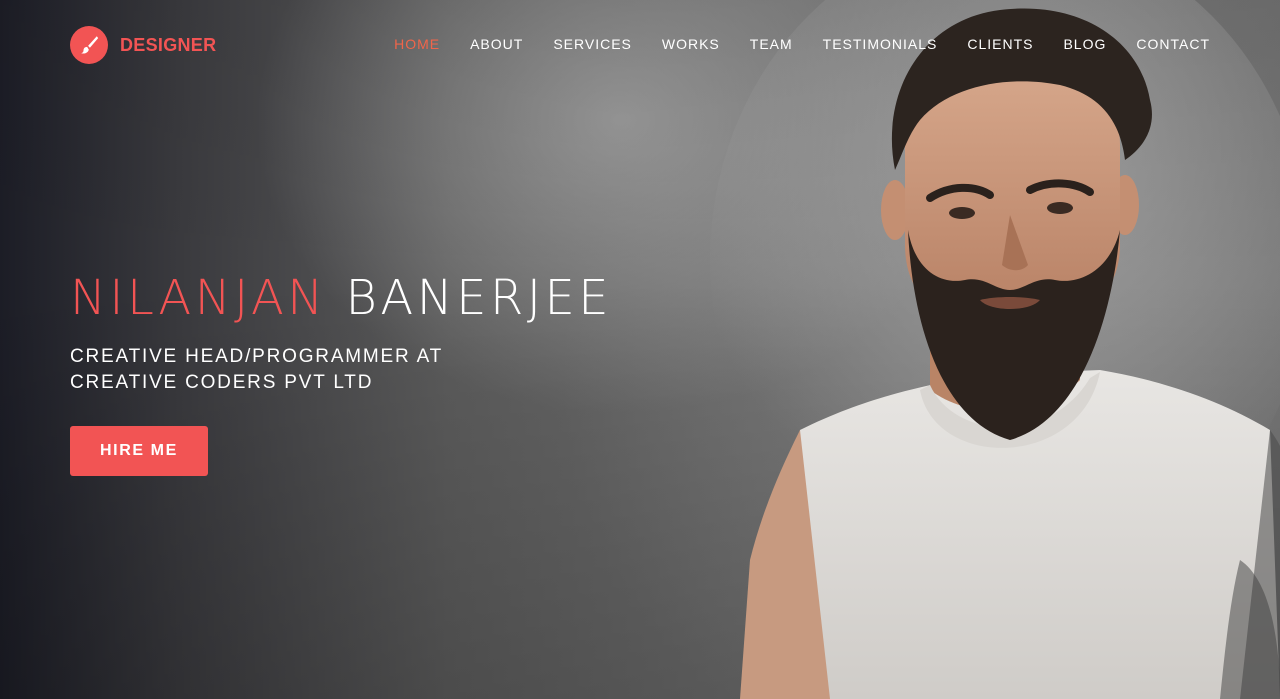 Image resolution: width=1280 pixels, height=699 pixels. Describe the element at coordinates (880, 44) in the screenshot. I see `nav-item-testimonials: TESTIMONIALS` at that location.